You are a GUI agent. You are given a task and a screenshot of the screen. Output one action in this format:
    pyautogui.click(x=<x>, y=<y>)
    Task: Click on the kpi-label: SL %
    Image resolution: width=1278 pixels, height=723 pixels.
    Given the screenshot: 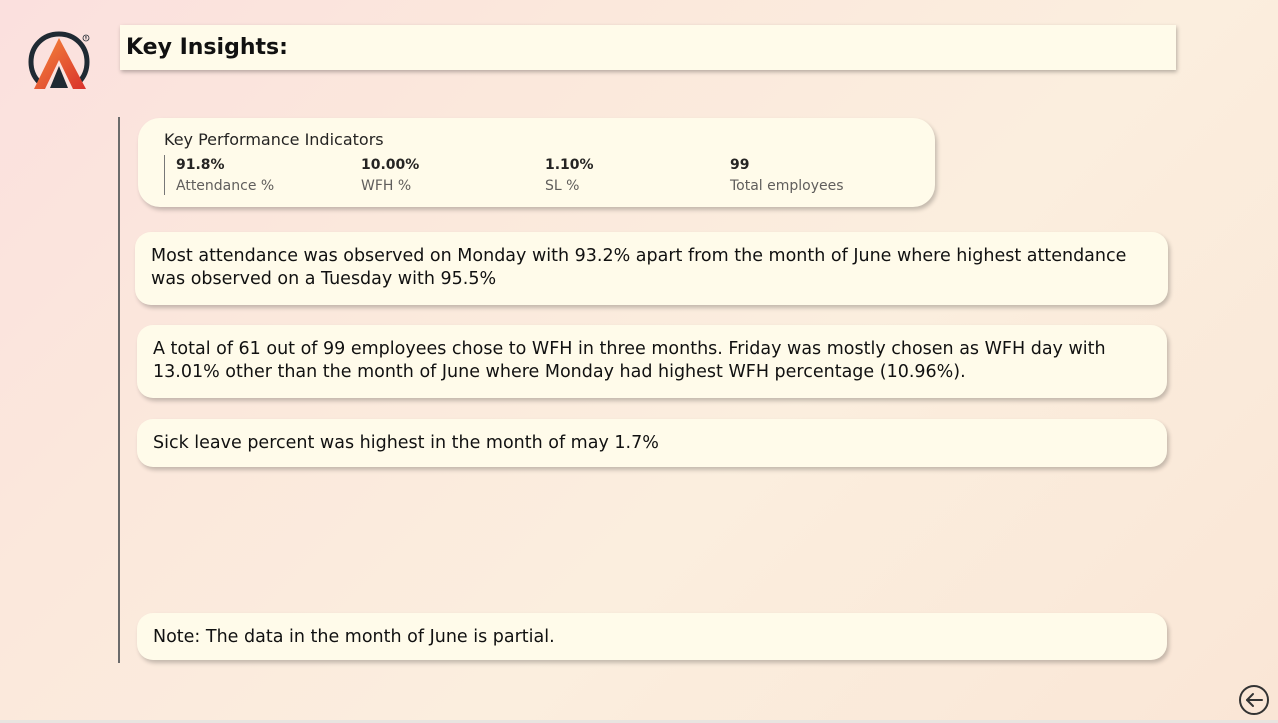 What is the action you would take?
    pyautogui.click(x=562, y=186)
    